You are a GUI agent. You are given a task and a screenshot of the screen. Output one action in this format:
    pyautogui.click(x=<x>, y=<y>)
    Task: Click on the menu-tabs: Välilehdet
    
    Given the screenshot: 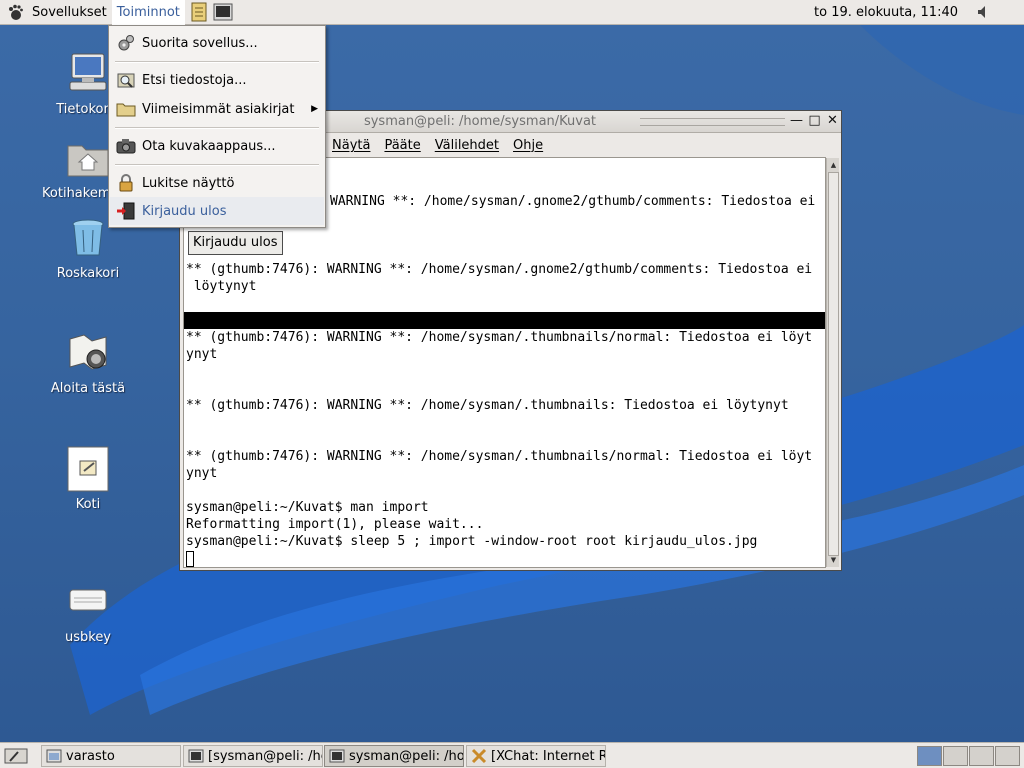 What is the action you would take?
    pyautogui.click(x=467, y=145)
    